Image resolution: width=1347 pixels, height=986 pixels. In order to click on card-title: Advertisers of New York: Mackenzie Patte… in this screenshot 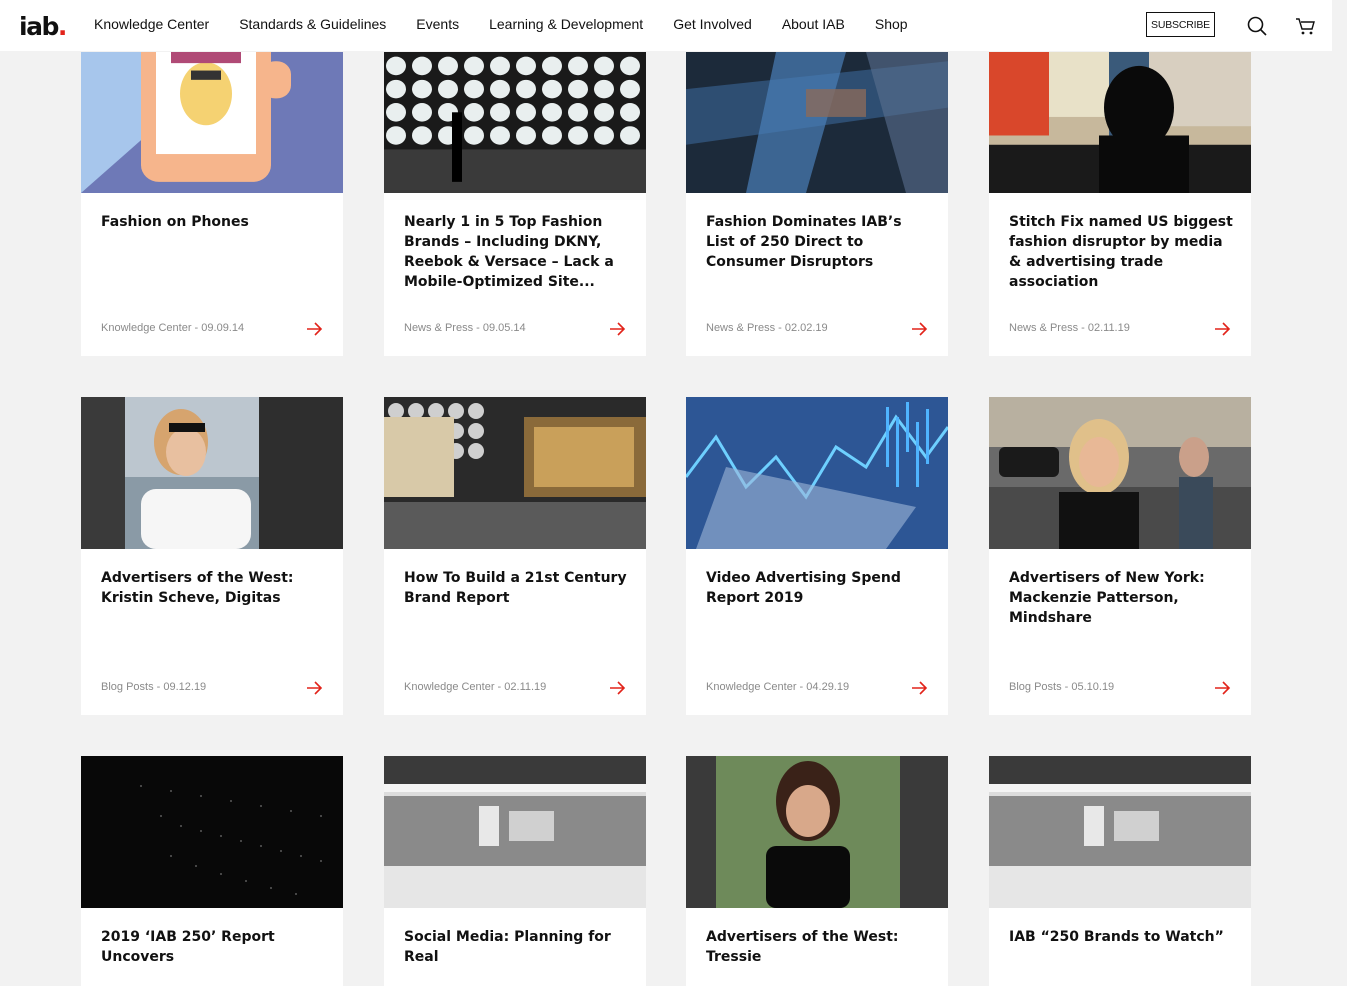, I will do `click(1122, 598)`.